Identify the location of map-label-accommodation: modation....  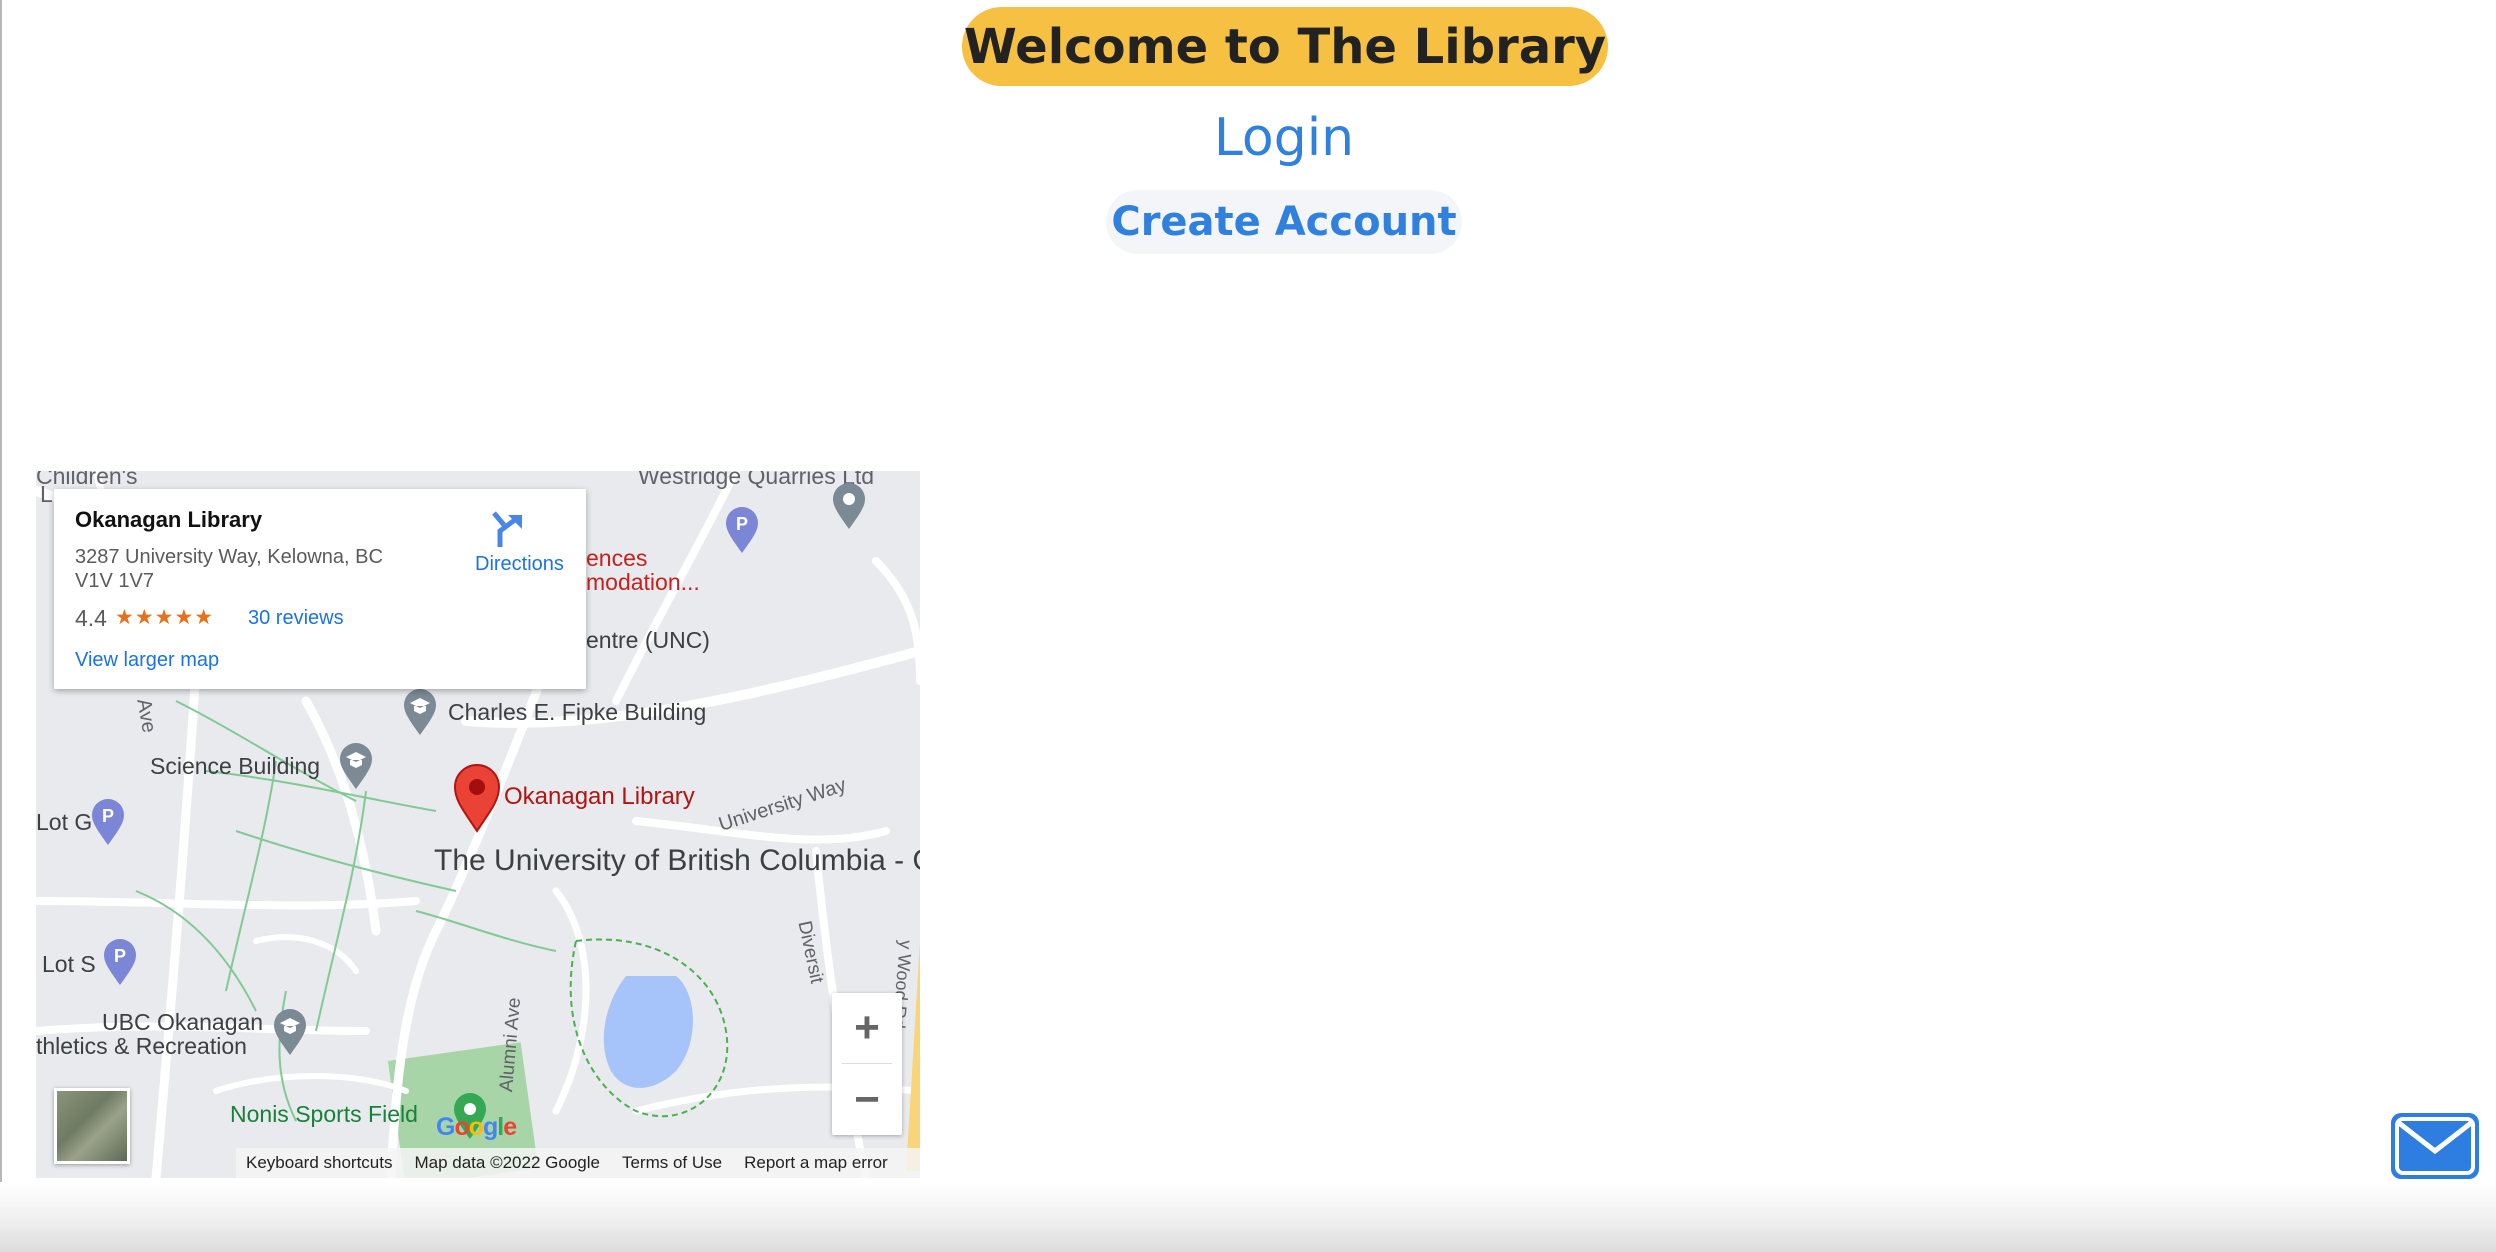
(643, 582).